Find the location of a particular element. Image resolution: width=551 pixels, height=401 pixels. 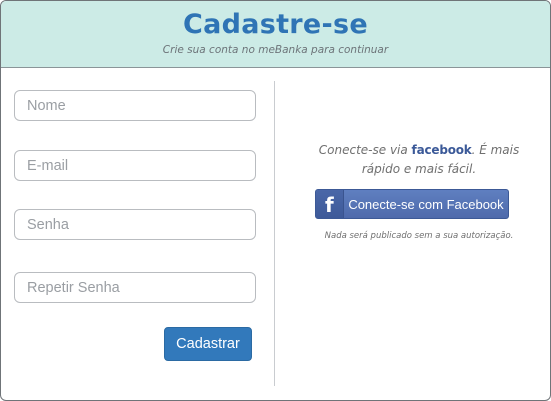

cadastrar-button: Cadastrar is located at coordinates (208, 344).